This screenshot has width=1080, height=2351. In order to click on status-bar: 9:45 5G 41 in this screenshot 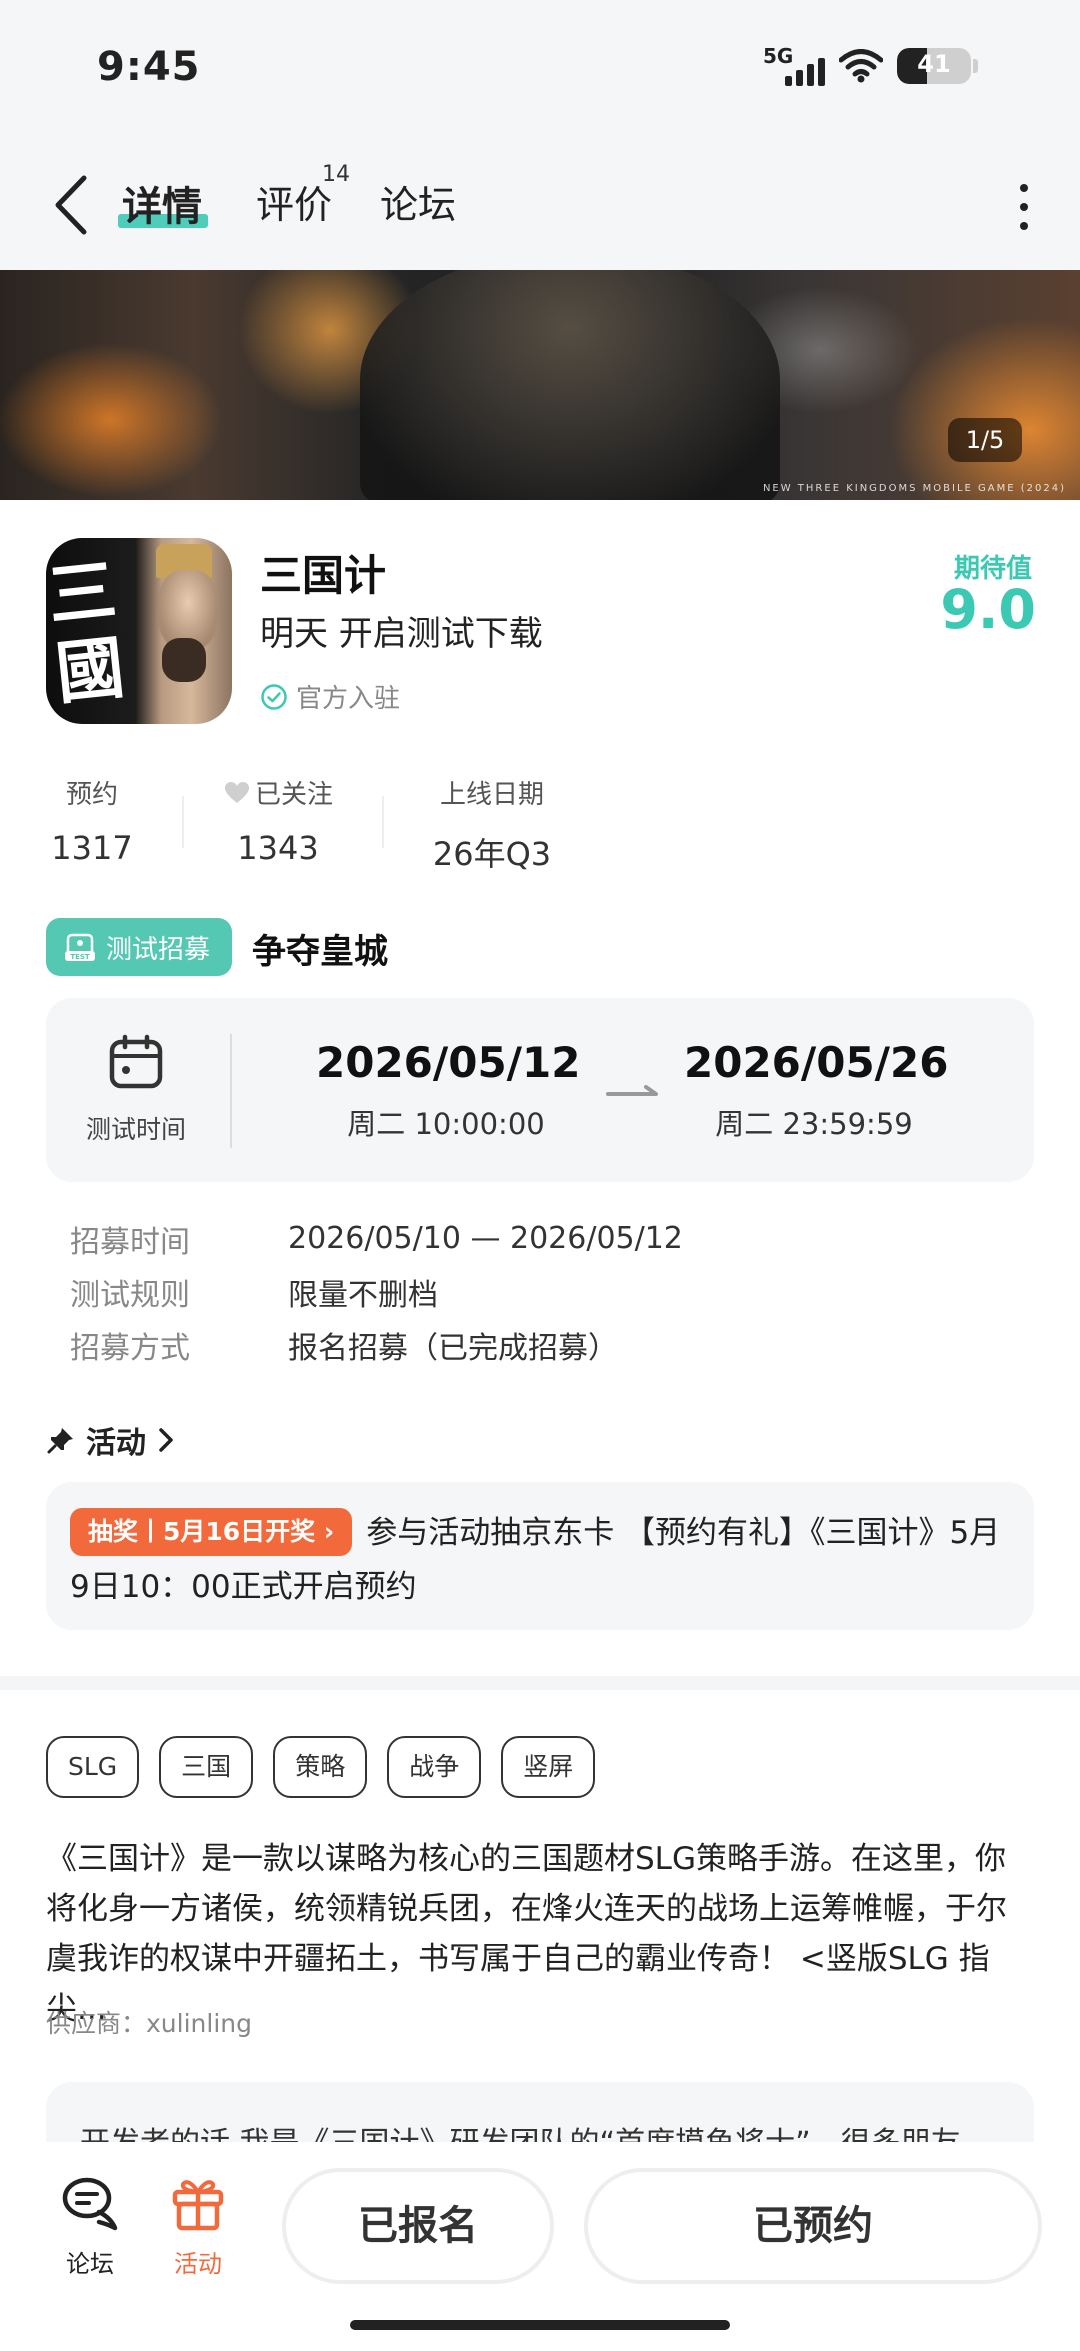, I will do `click(540, 70)`.